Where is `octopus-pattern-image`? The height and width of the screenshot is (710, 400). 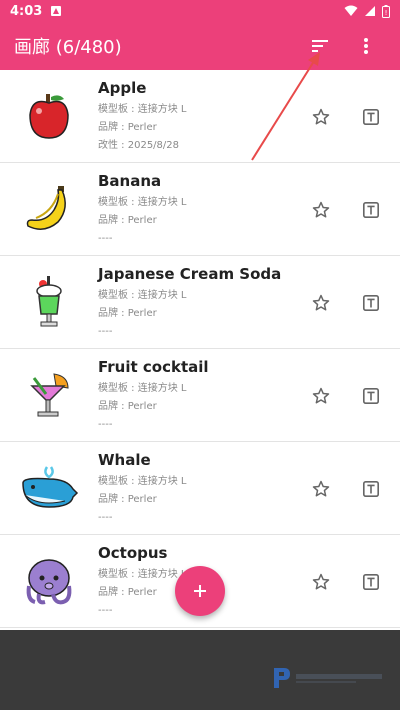 octopus-pattern-image is located at coordinates (49, 582).